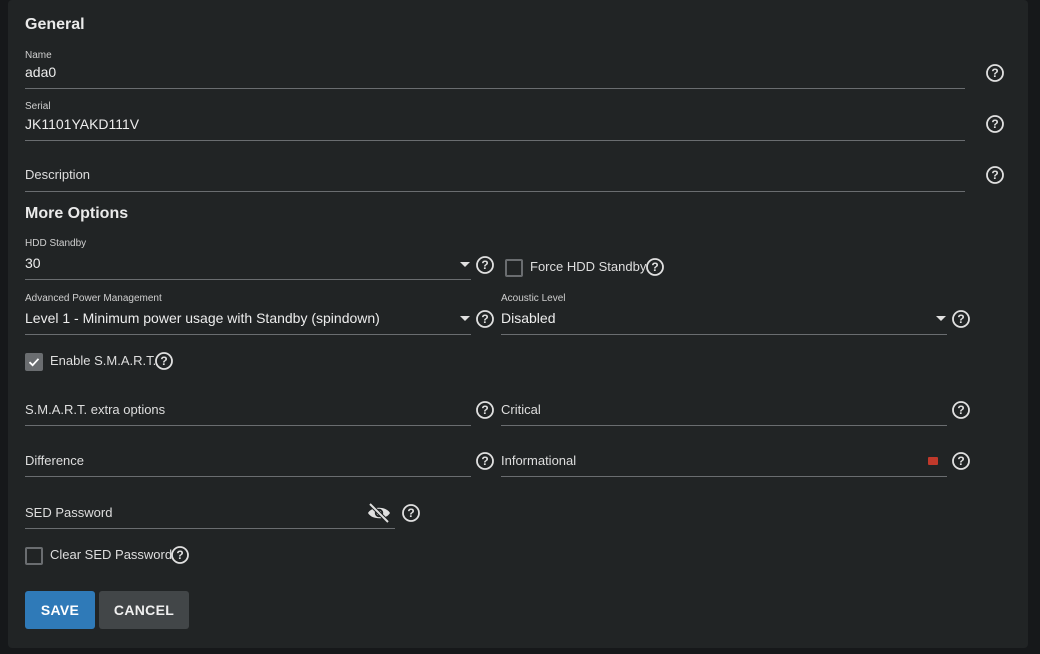  Describe the element at coordinates (77, 213) in the screenshot. I see `more-options-heading: More Options` at that location.